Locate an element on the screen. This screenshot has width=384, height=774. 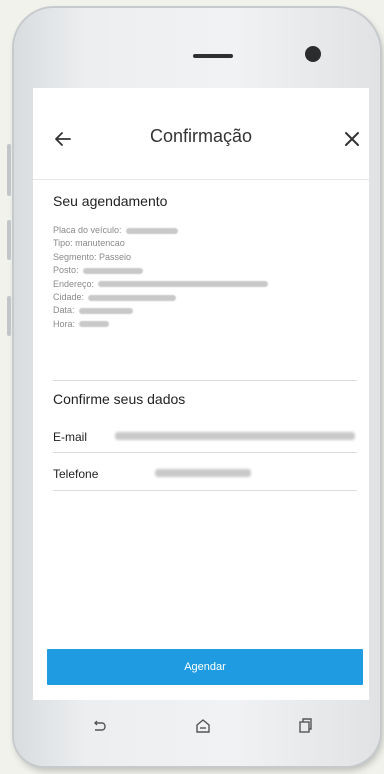
detail-date: Data: is located at coordinates (203, 310).